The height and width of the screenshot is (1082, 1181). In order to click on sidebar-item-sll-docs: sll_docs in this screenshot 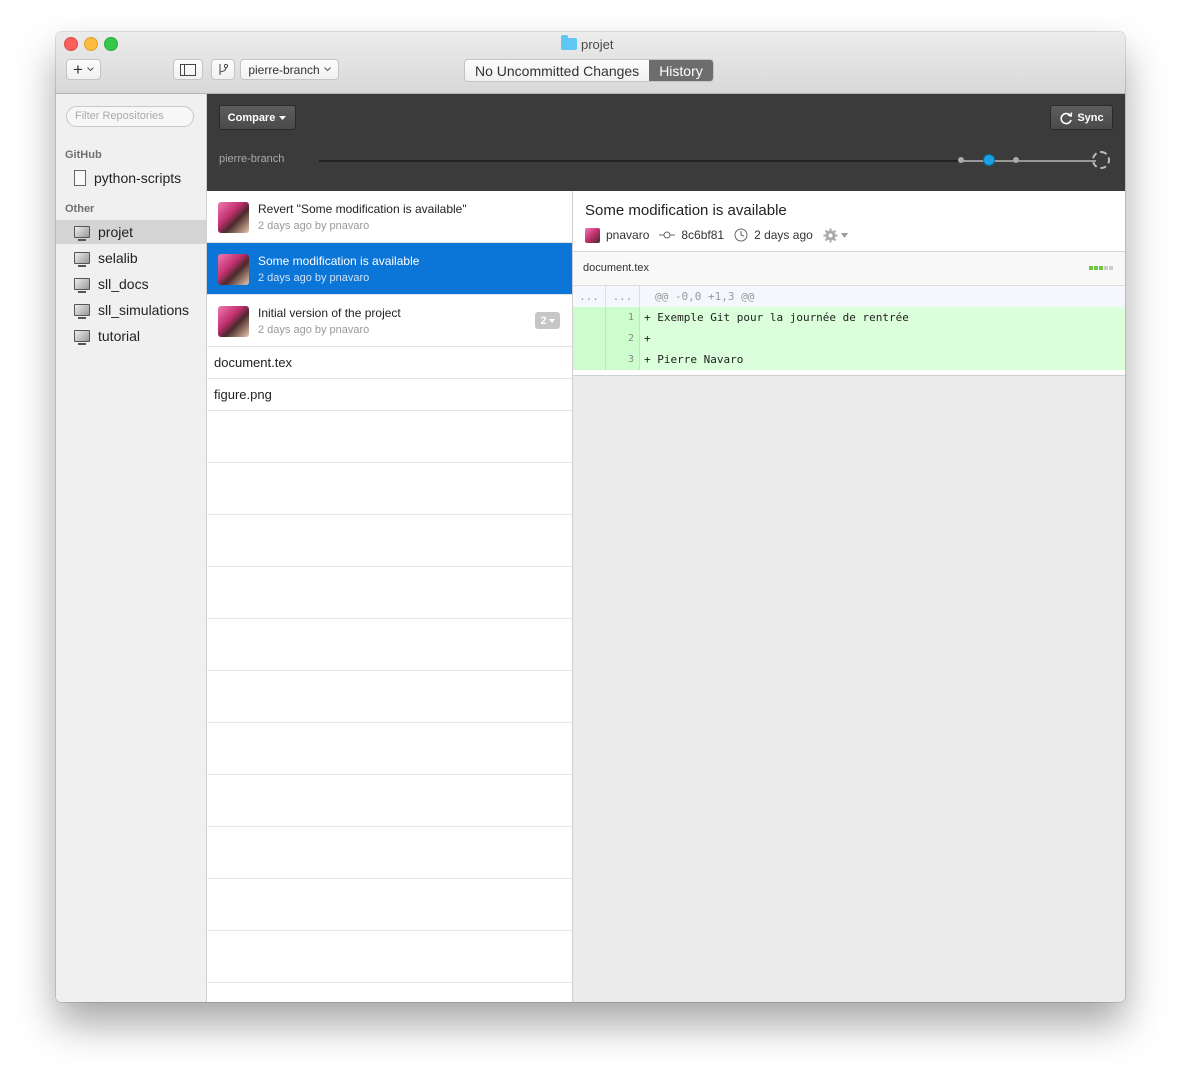, I will do `click(131, 284)`.